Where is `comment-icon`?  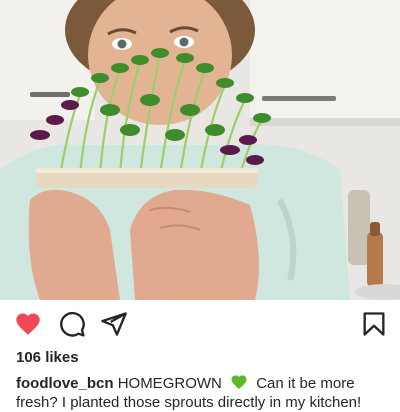 comment-icon is located at coordinates (72, 324).